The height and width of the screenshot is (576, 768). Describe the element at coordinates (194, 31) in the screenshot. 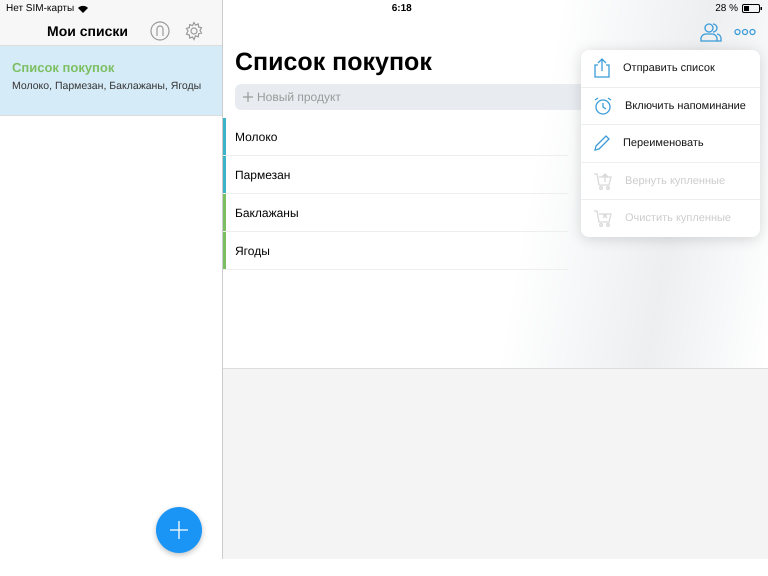

I see `settings-icon` at that location.